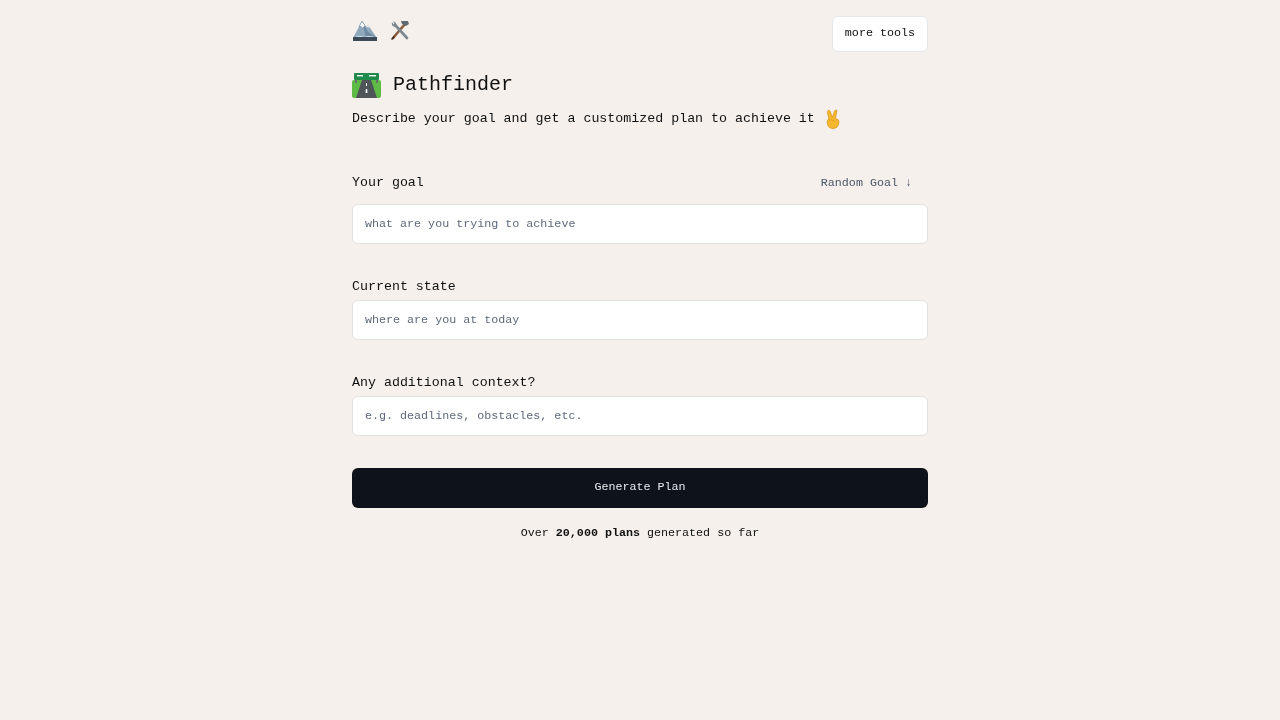 The width and height of the screenshot is (1280, 720). What do you see at coordinates (365, 30) in the screenshot?
I see `snowy-mountain-icon` at bounding box center [365, 30].